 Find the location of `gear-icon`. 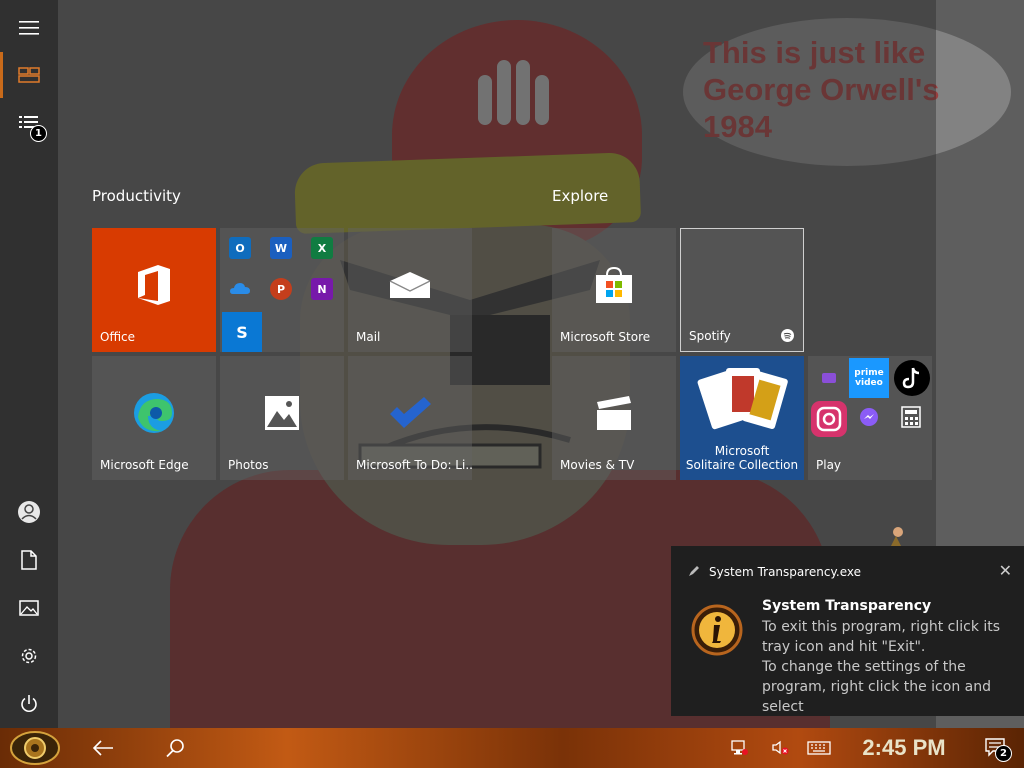

gear-icon is located at coordinates (29, 656).